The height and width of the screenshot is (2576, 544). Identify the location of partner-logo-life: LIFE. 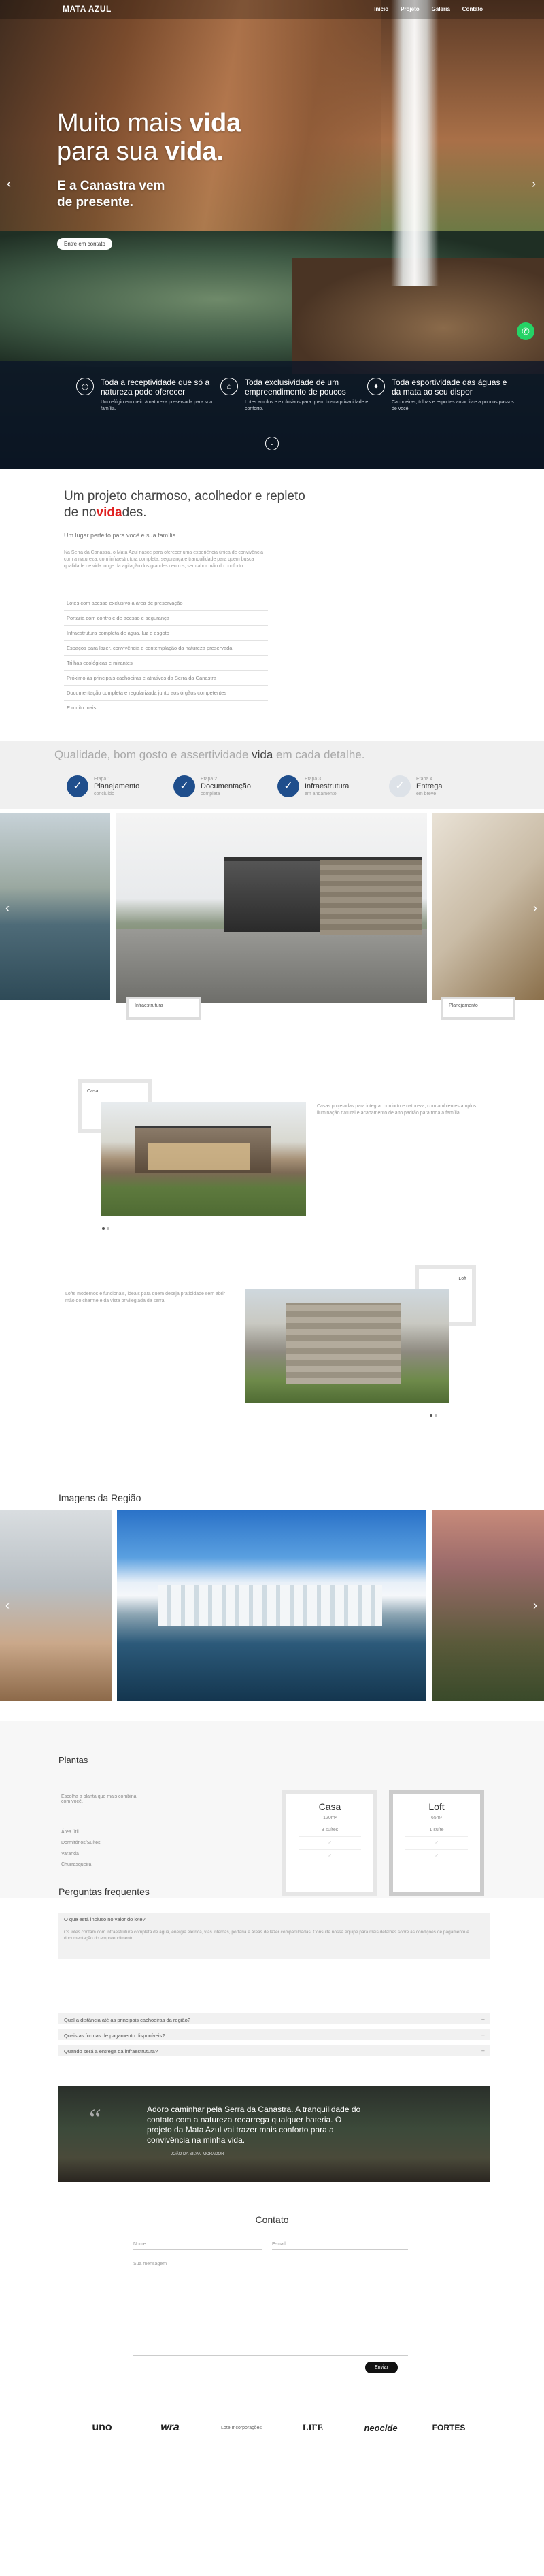
(313, 2427).